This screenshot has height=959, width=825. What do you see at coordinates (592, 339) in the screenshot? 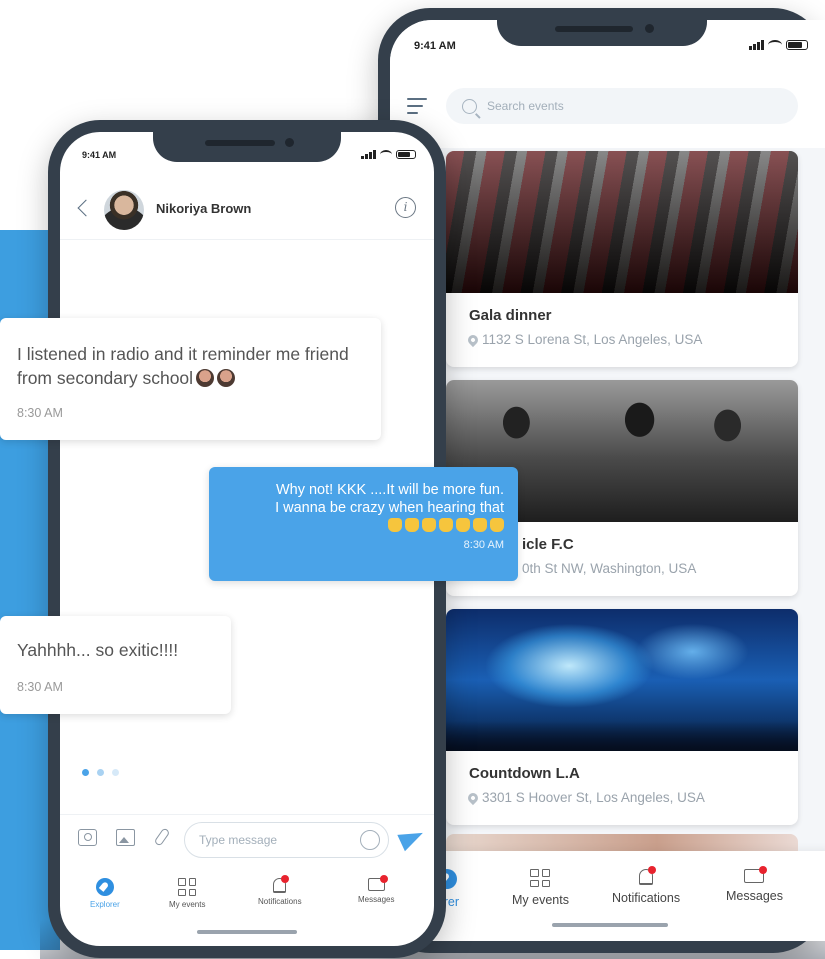
I see `event-address-text: 1132 S Lorena St, Los Angeles, USA` at bounding box center [592, 339].